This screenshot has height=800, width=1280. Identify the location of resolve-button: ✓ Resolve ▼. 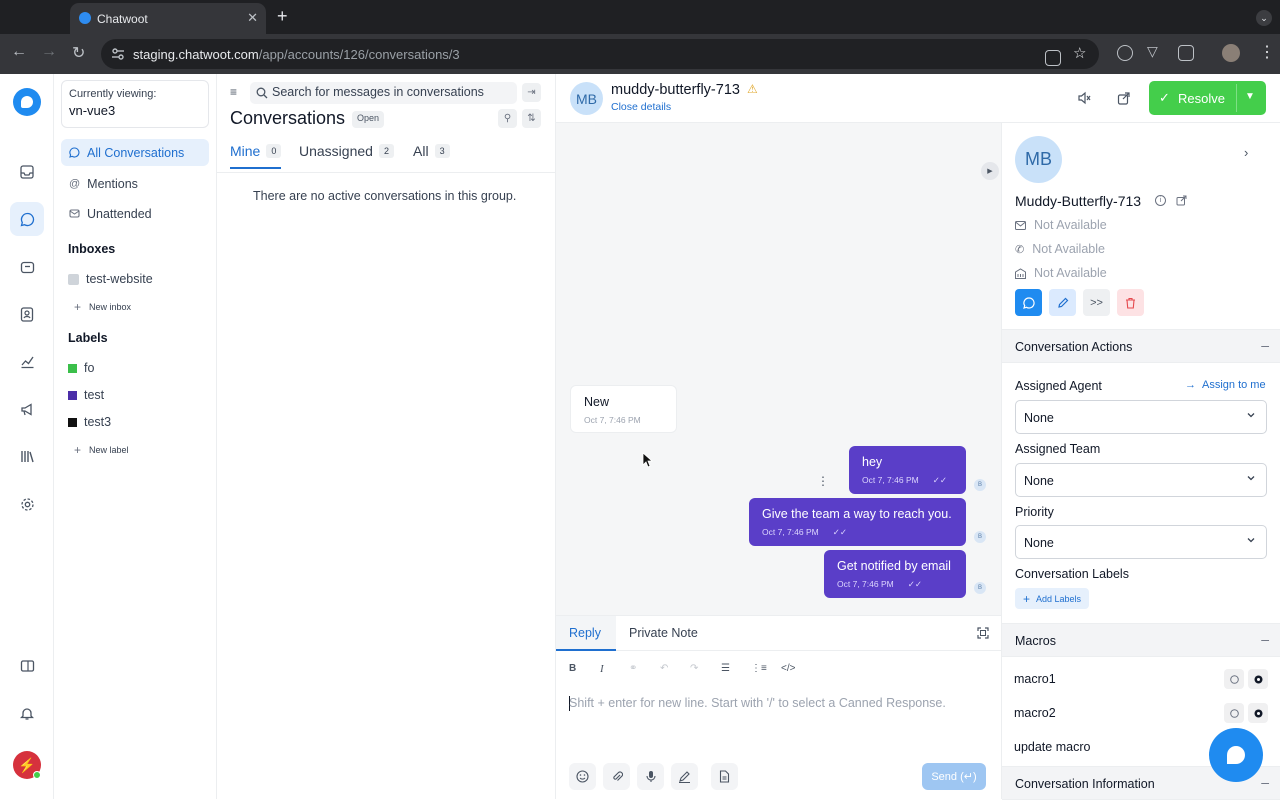
(1207, 98).